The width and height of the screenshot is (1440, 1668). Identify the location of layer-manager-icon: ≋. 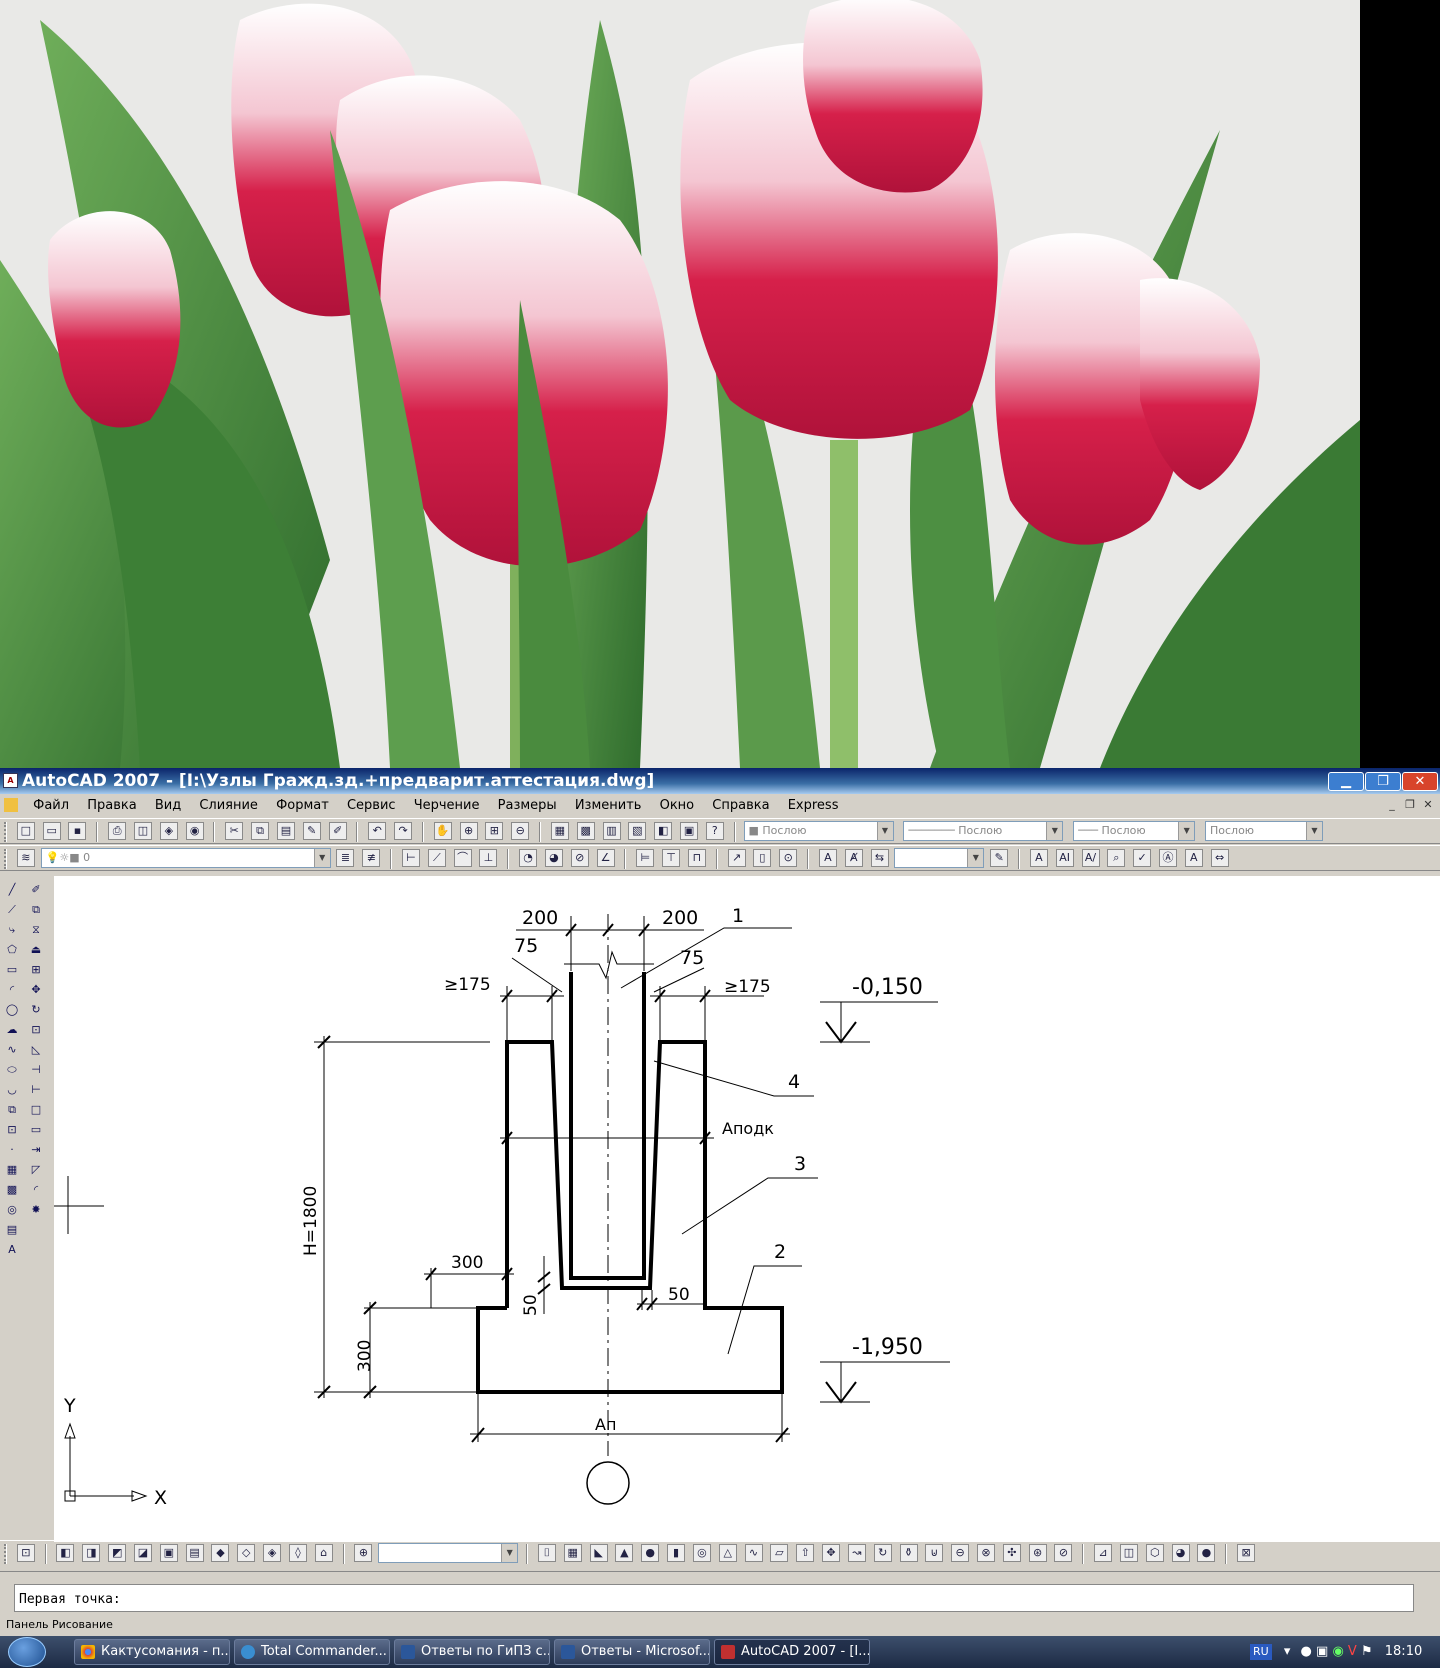
(25, 858).